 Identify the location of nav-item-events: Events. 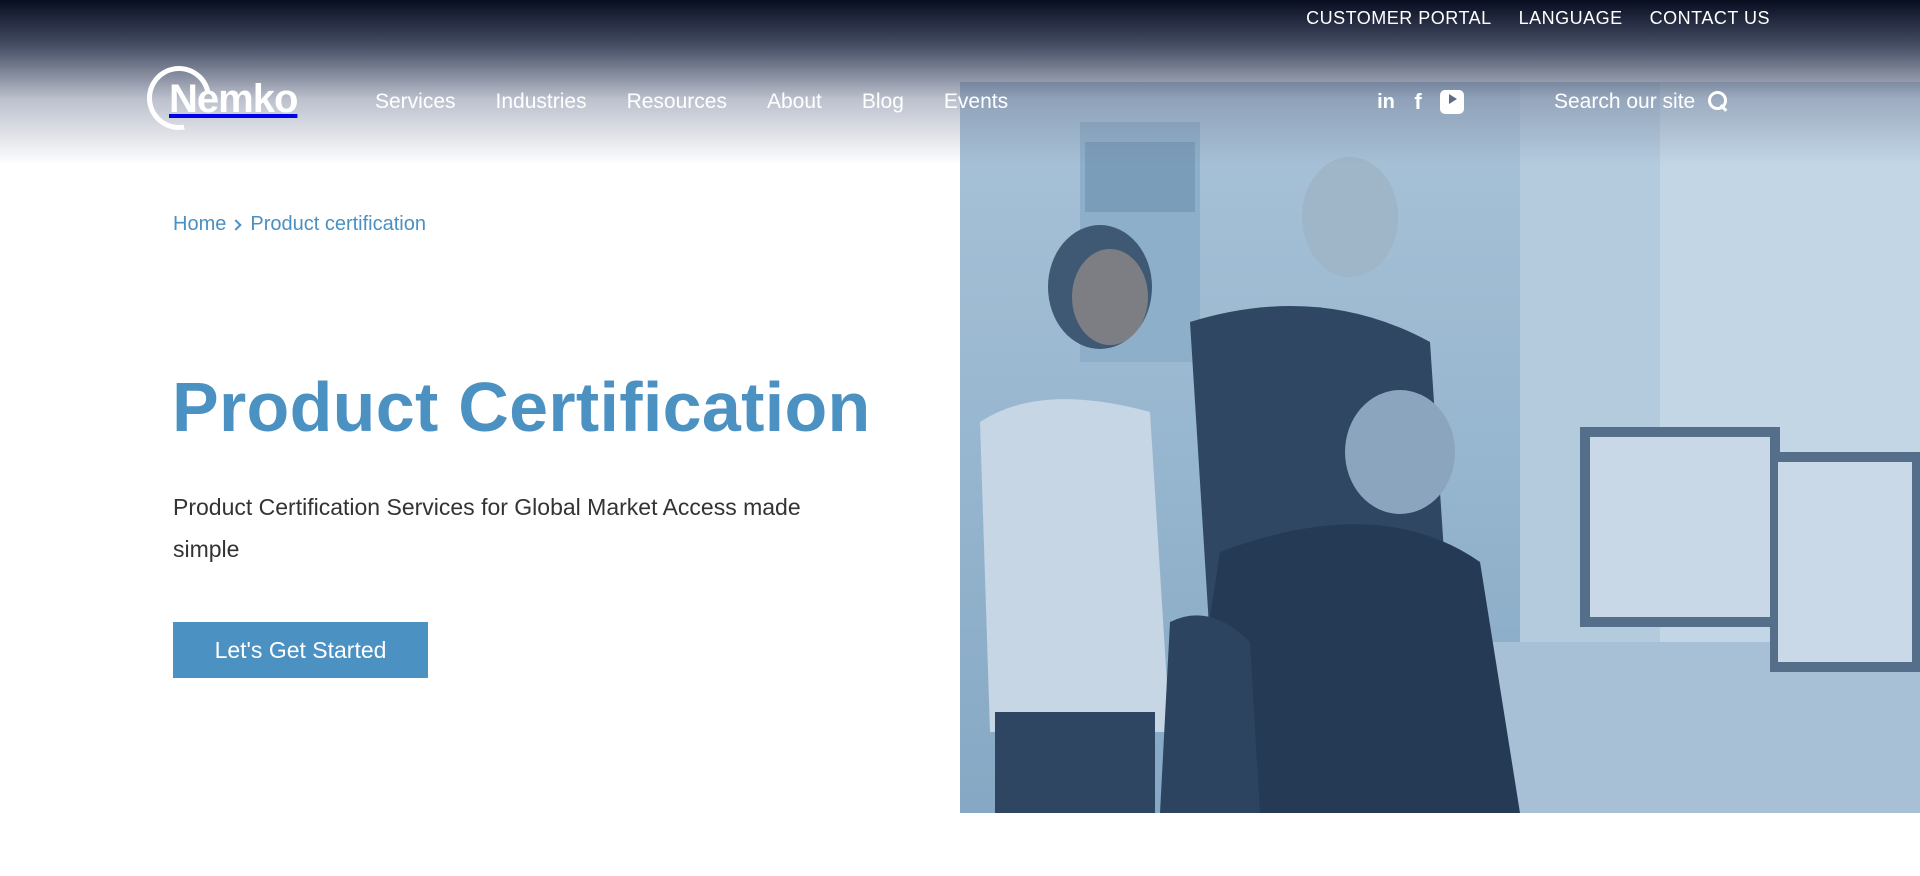
(976, 102).